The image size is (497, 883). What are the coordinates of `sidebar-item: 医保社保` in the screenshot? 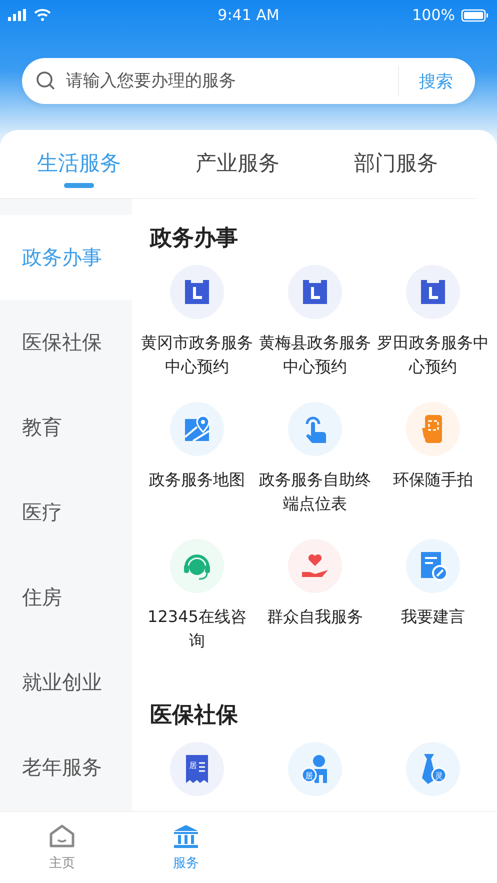 It's located at (66, 342).